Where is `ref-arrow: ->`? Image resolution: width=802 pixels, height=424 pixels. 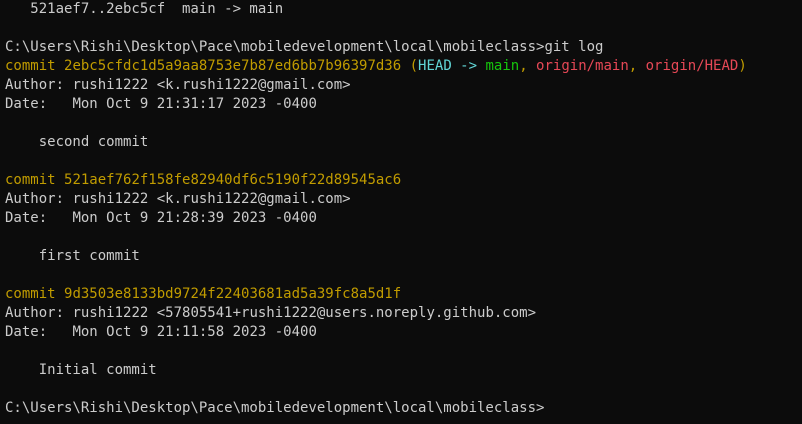 ref-arrow: -> is located at coordinates (468, 66).